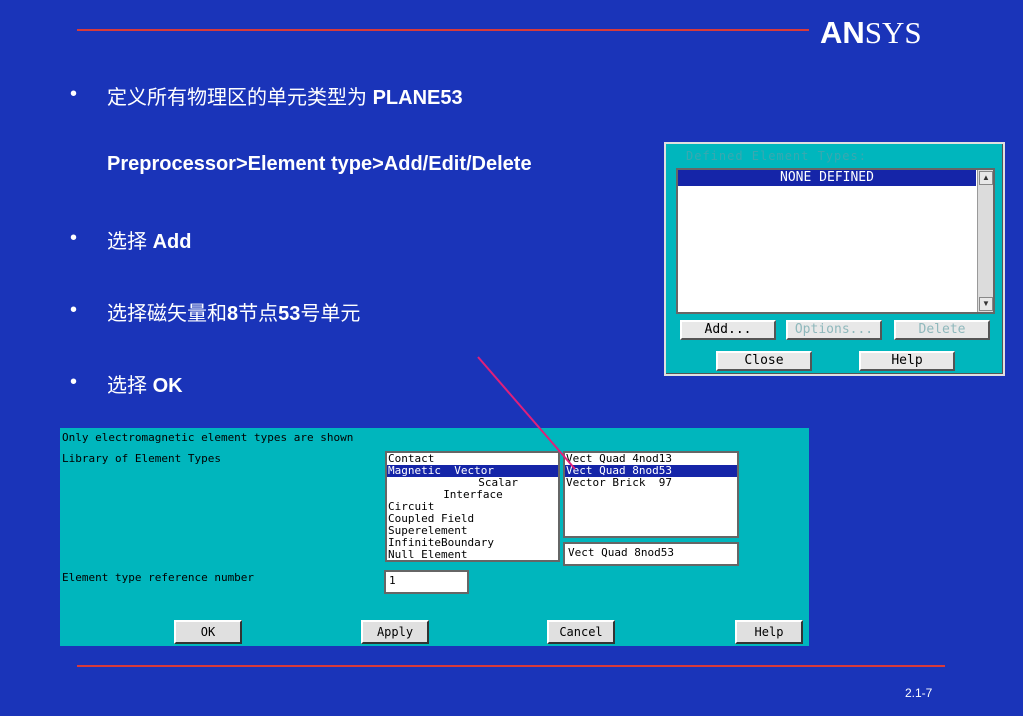 Image resolution: width=1023 pixels, height=716 pixels. I want to click on arrow-line, so click(526, 413).